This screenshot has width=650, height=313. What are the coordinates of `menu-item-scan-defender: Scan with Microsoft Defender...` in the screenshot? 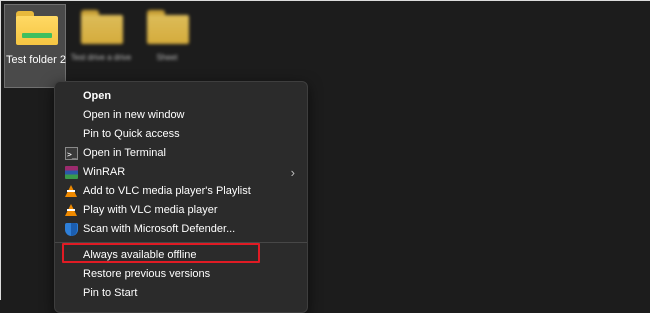 It's located at (181, 229).